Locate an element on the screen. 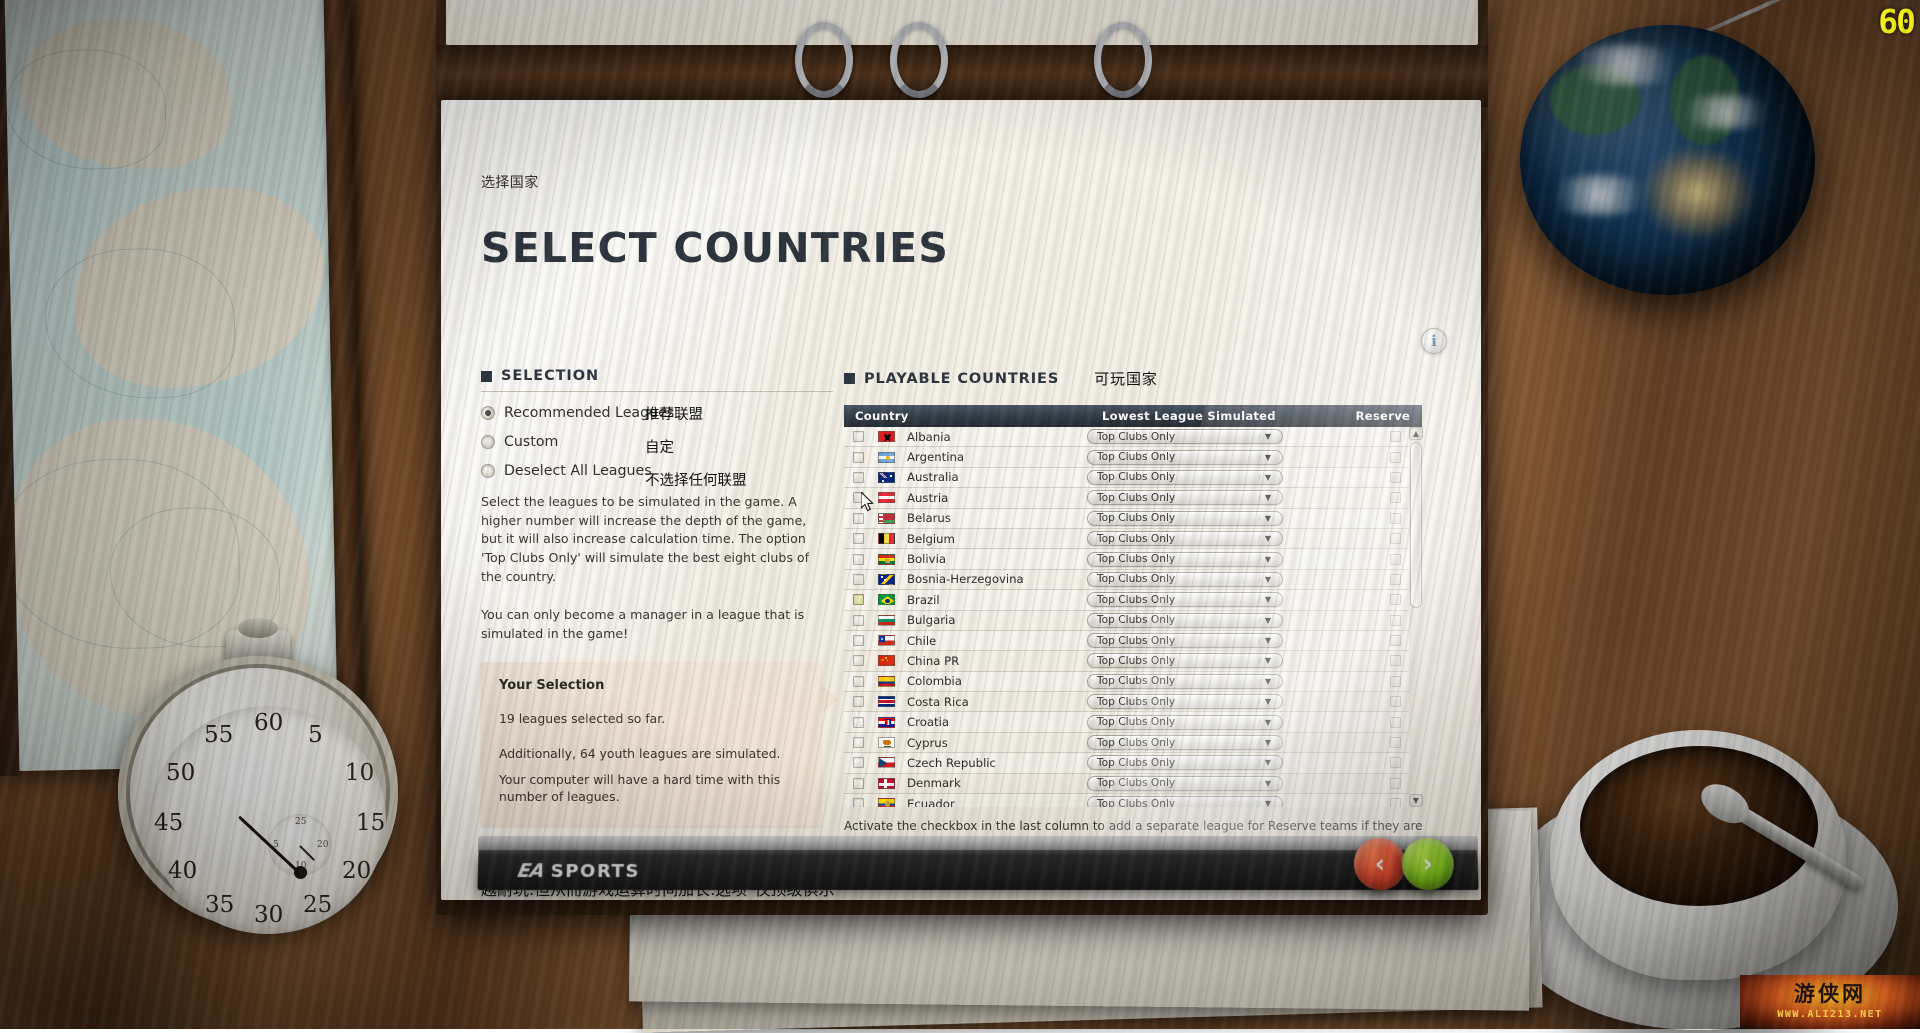 This screenshot has width=1920, height=1033. next-button: › is located at coordinates (1427, 864).